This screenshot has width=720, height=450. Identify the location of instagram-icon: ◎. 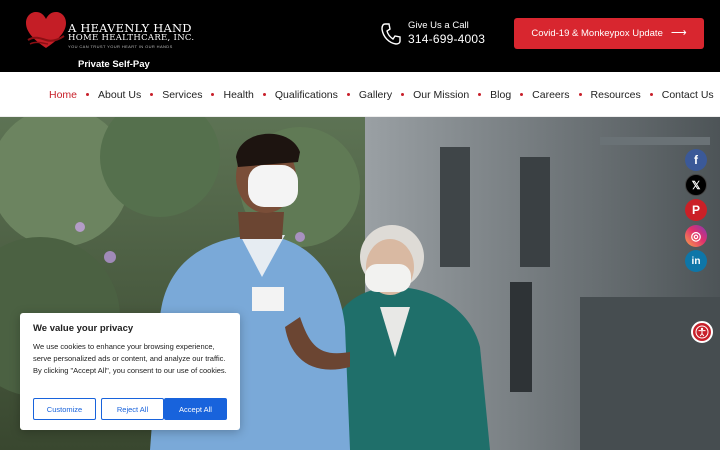
(696, 236).